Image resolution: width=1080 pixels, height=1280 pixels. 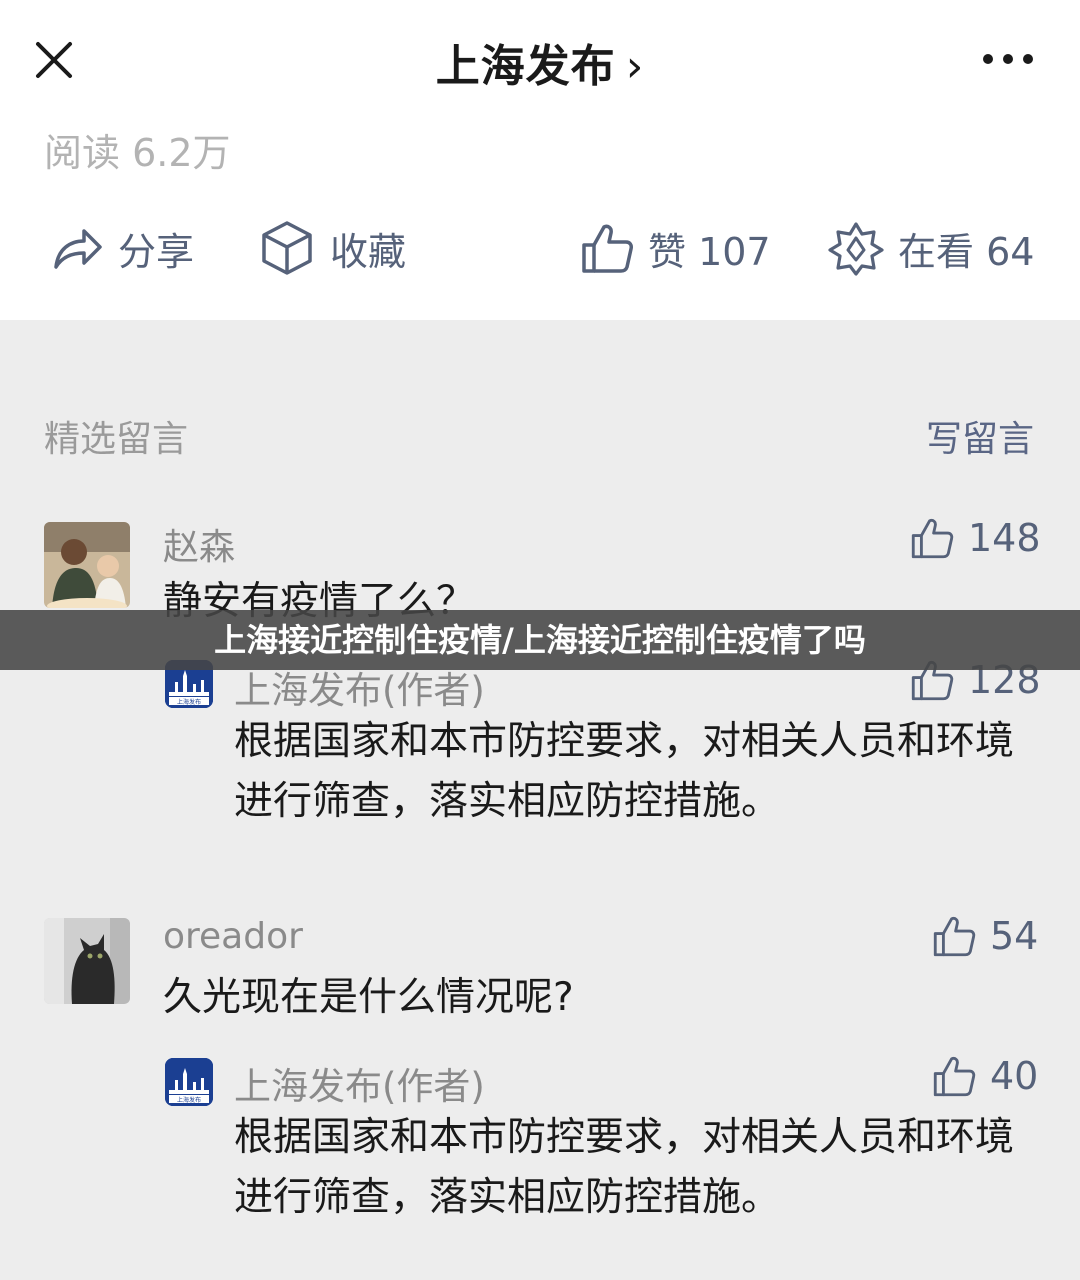 I want to click on share-icon, so click(x=78, y=249).